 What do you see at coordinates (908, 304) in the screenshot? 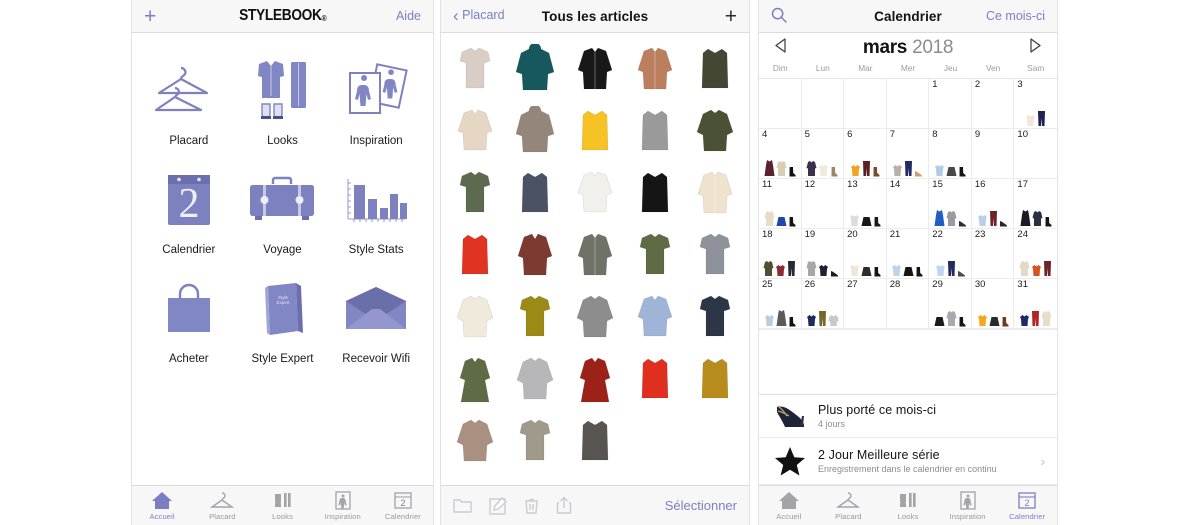
I see `calendar-day-cell: 28` at bounding box center [908, 304].